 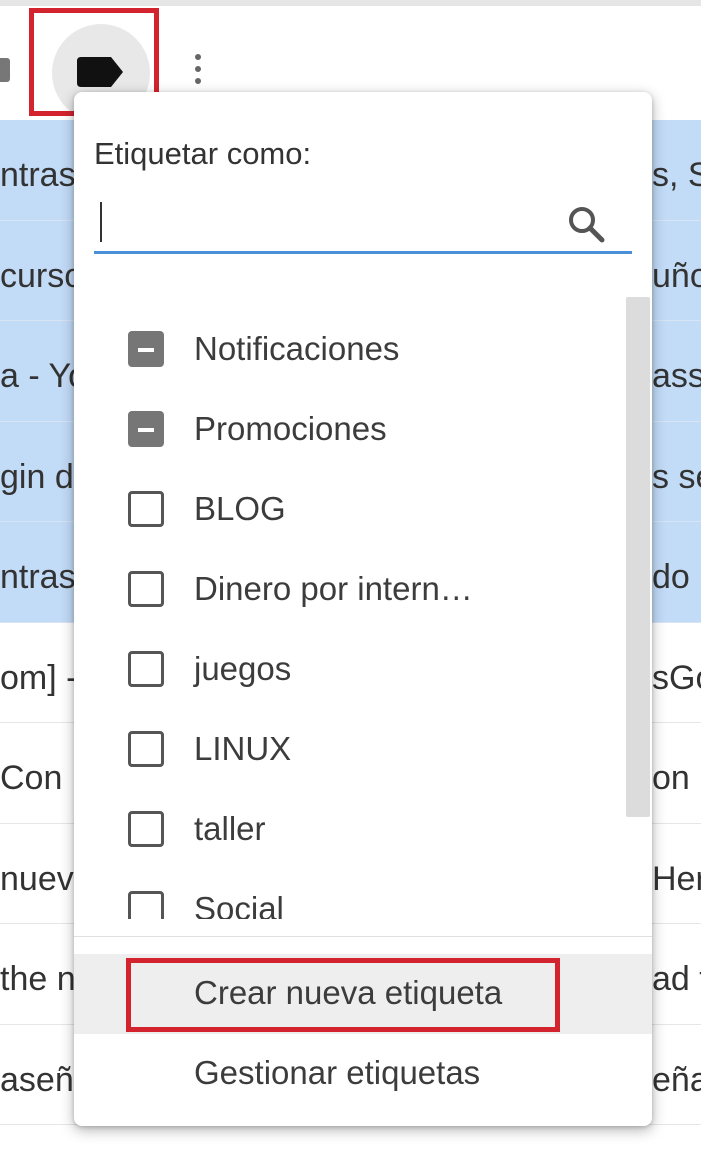 What do you see at coordinates (676, 677) in the screenshot?
I see `email-row-snippet-fragment: sGo` at bounding box center [676, 677].